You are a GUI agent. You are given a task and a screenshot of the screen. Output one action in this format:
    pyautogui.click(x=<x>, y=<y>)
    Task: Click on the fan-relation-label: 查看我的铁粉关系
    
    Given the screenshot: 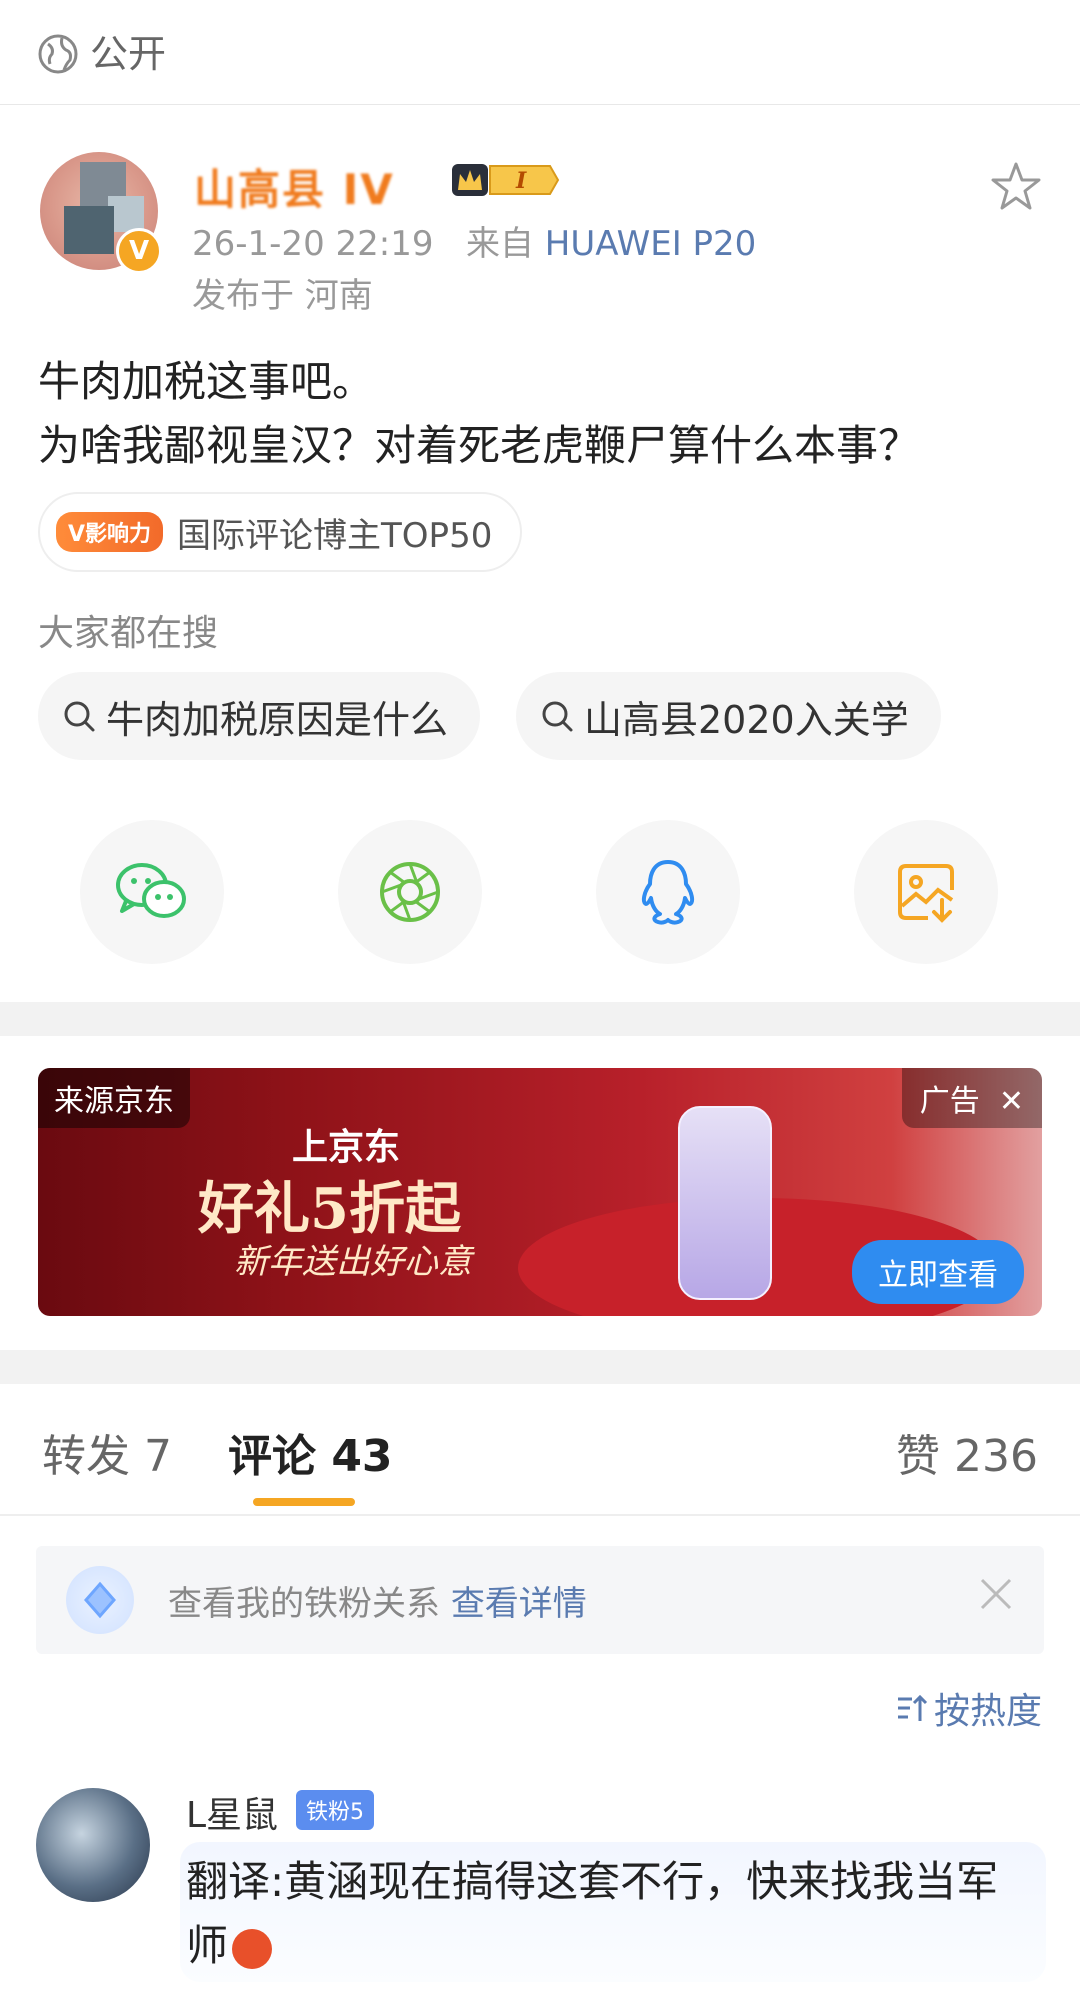 What is the action you would take?
    pyautogui.click(x=304, y=1604)
    